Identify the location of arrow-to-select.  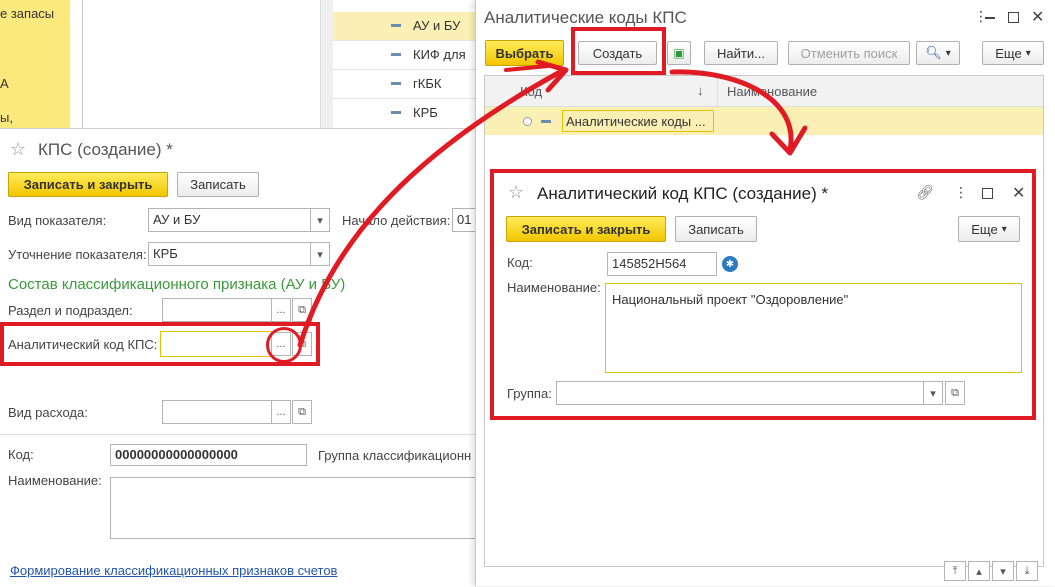
(527, 68).